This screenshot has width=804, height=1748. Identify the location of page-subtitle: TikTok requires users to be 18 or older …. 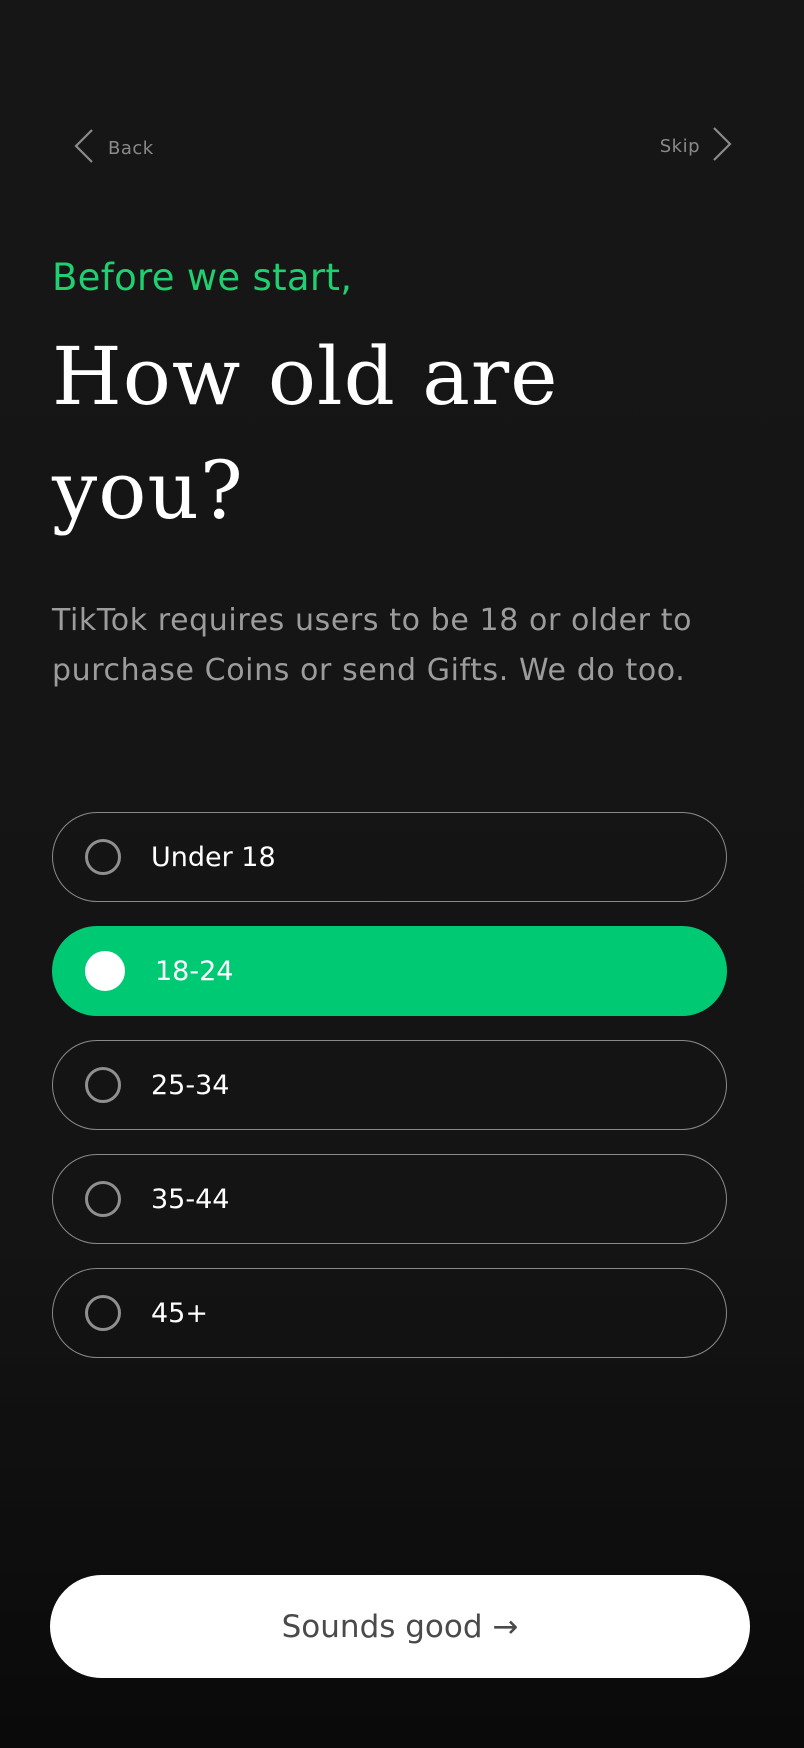
(372, 645).